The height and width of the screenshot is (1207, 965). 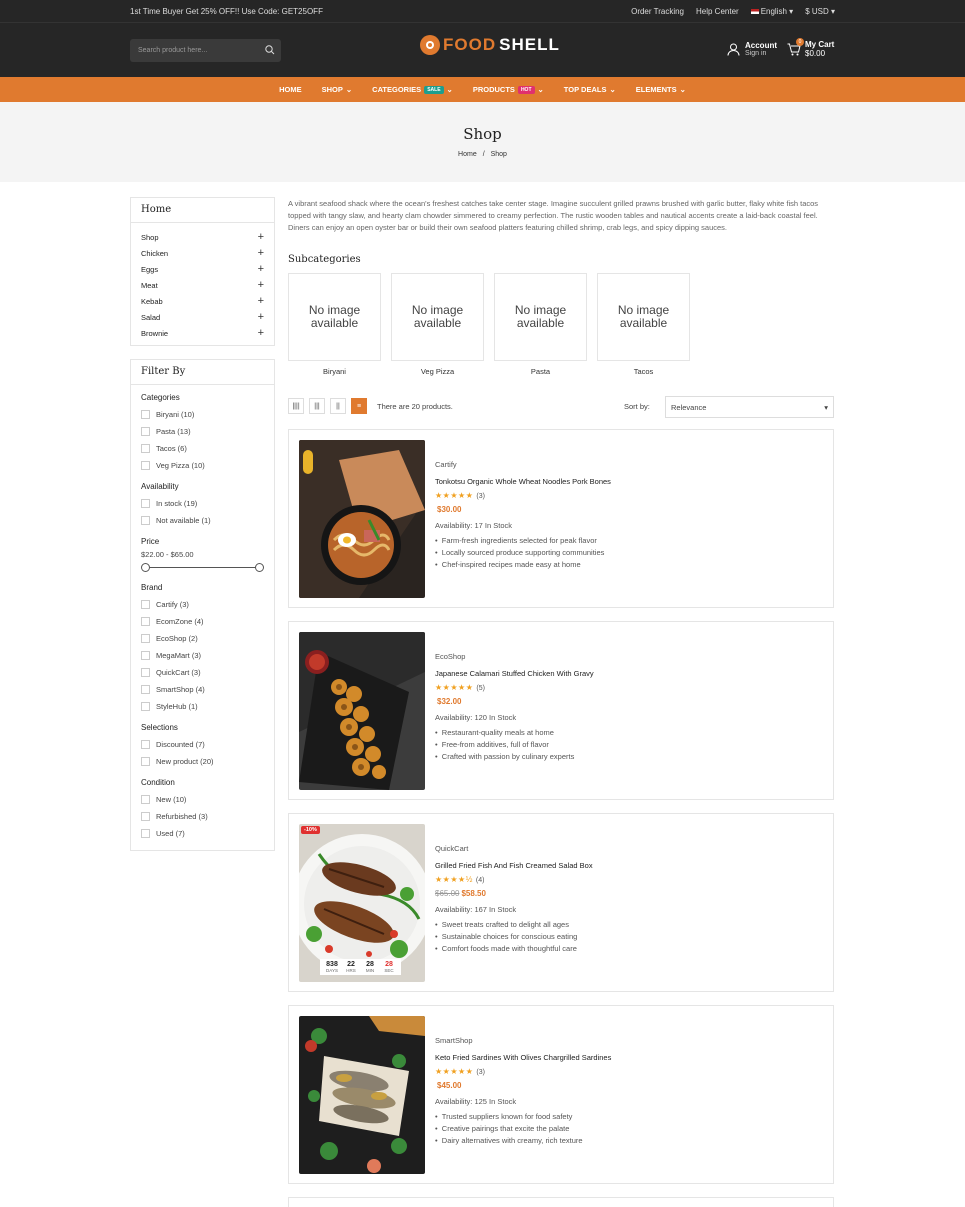 What do you see at coordinates (145, 567) in the screenshot?
I see `price-min-handle` at bounding box center [145, 567].